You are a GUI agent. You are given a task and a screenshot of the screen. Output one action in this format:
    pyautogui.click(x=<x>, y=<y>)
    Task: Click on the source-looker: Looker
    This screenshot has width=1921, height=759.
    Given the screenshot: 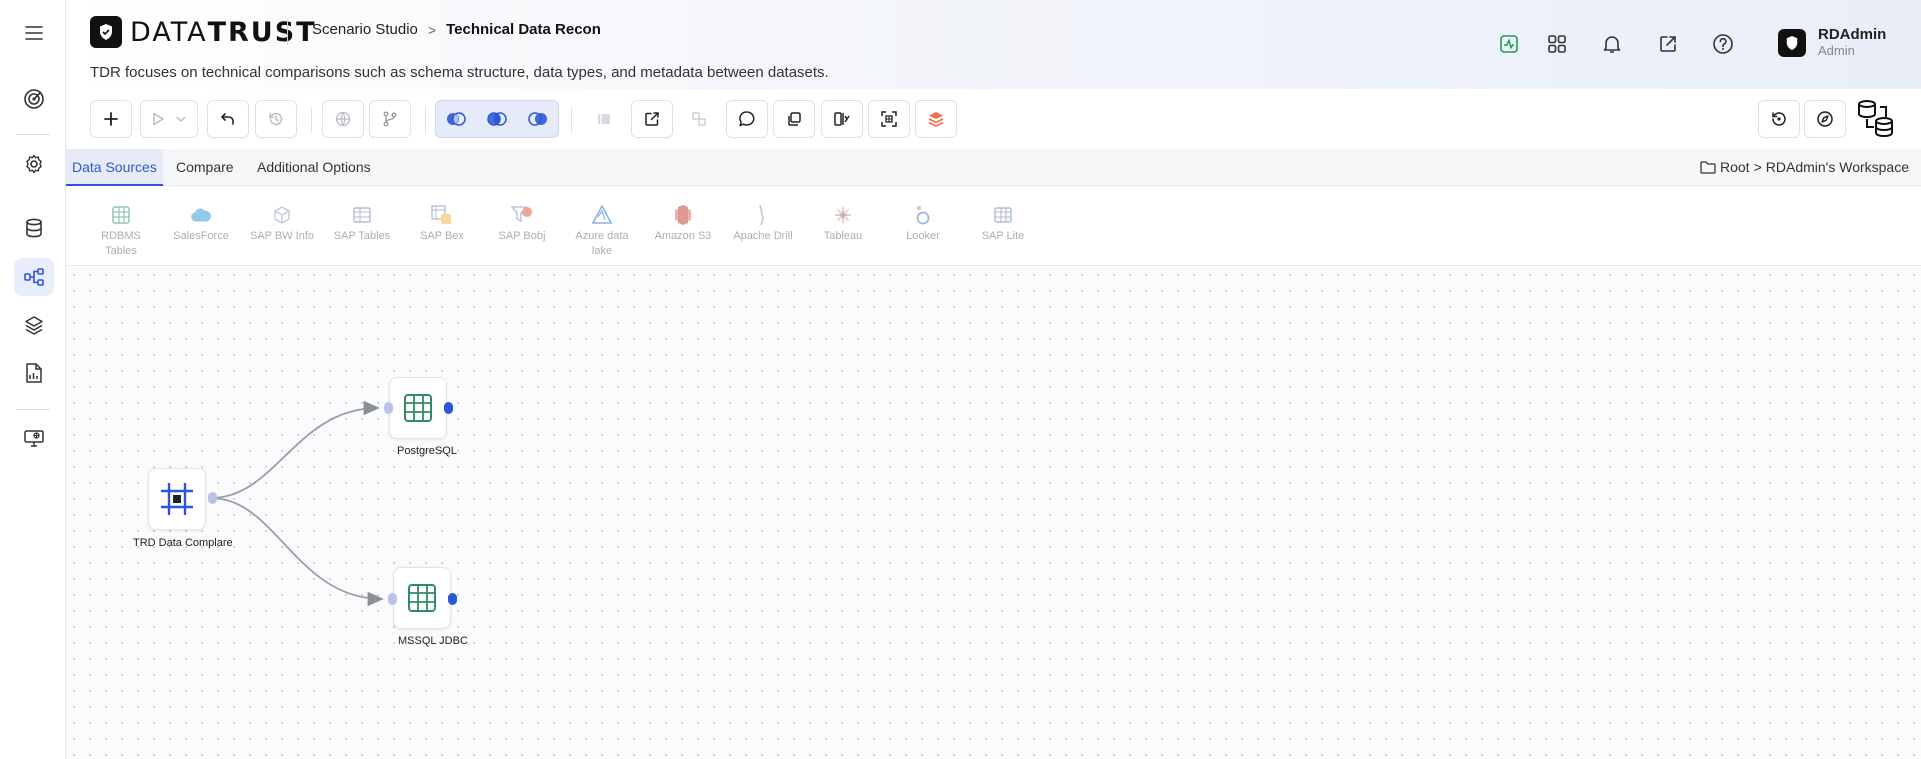 What is the action you would take?
    pyautogui.click(x=923, y=223)
    